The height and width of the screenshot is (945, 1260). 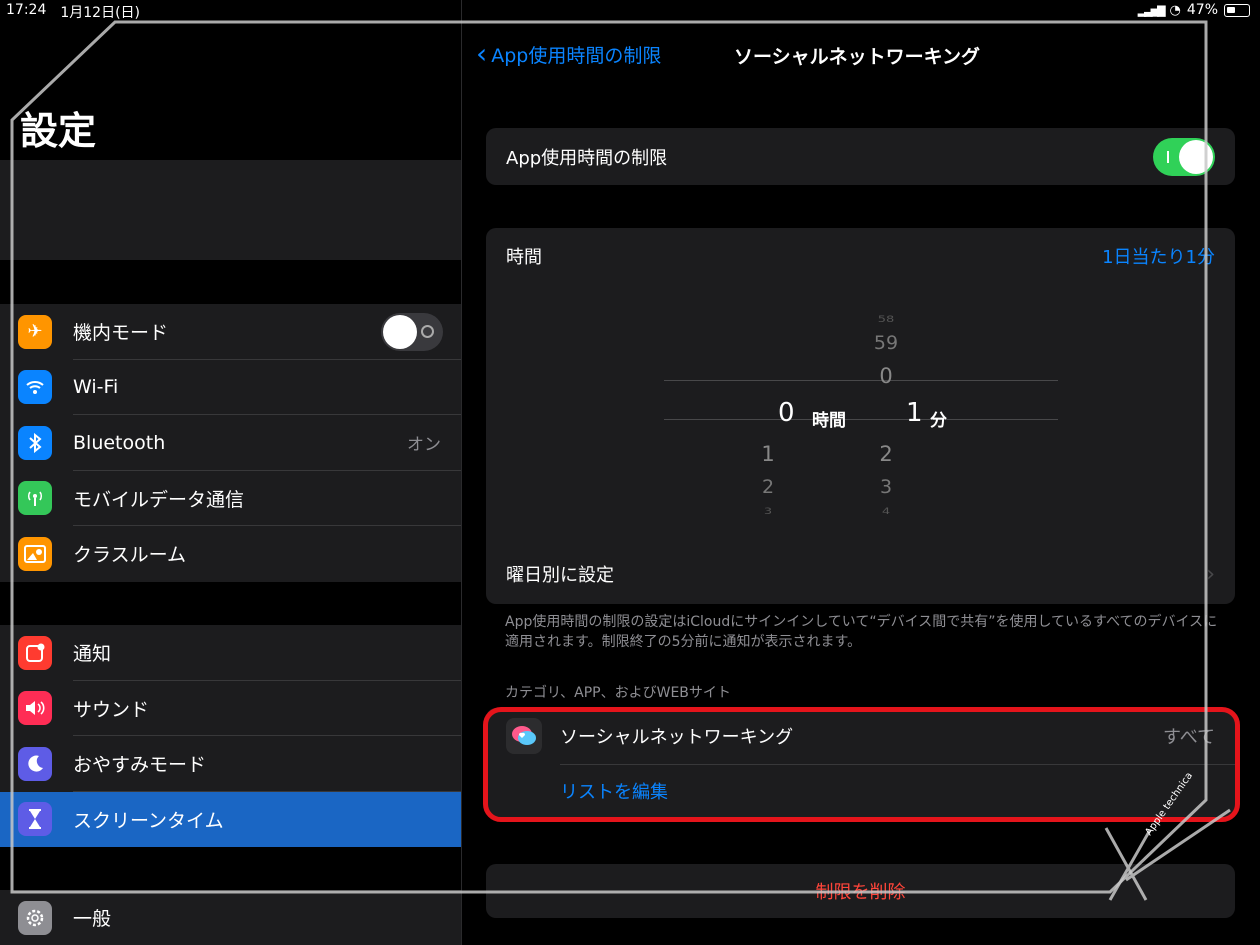 I want to click on sidebar-item-label: クラスルーム, so click(x=130, y=555).